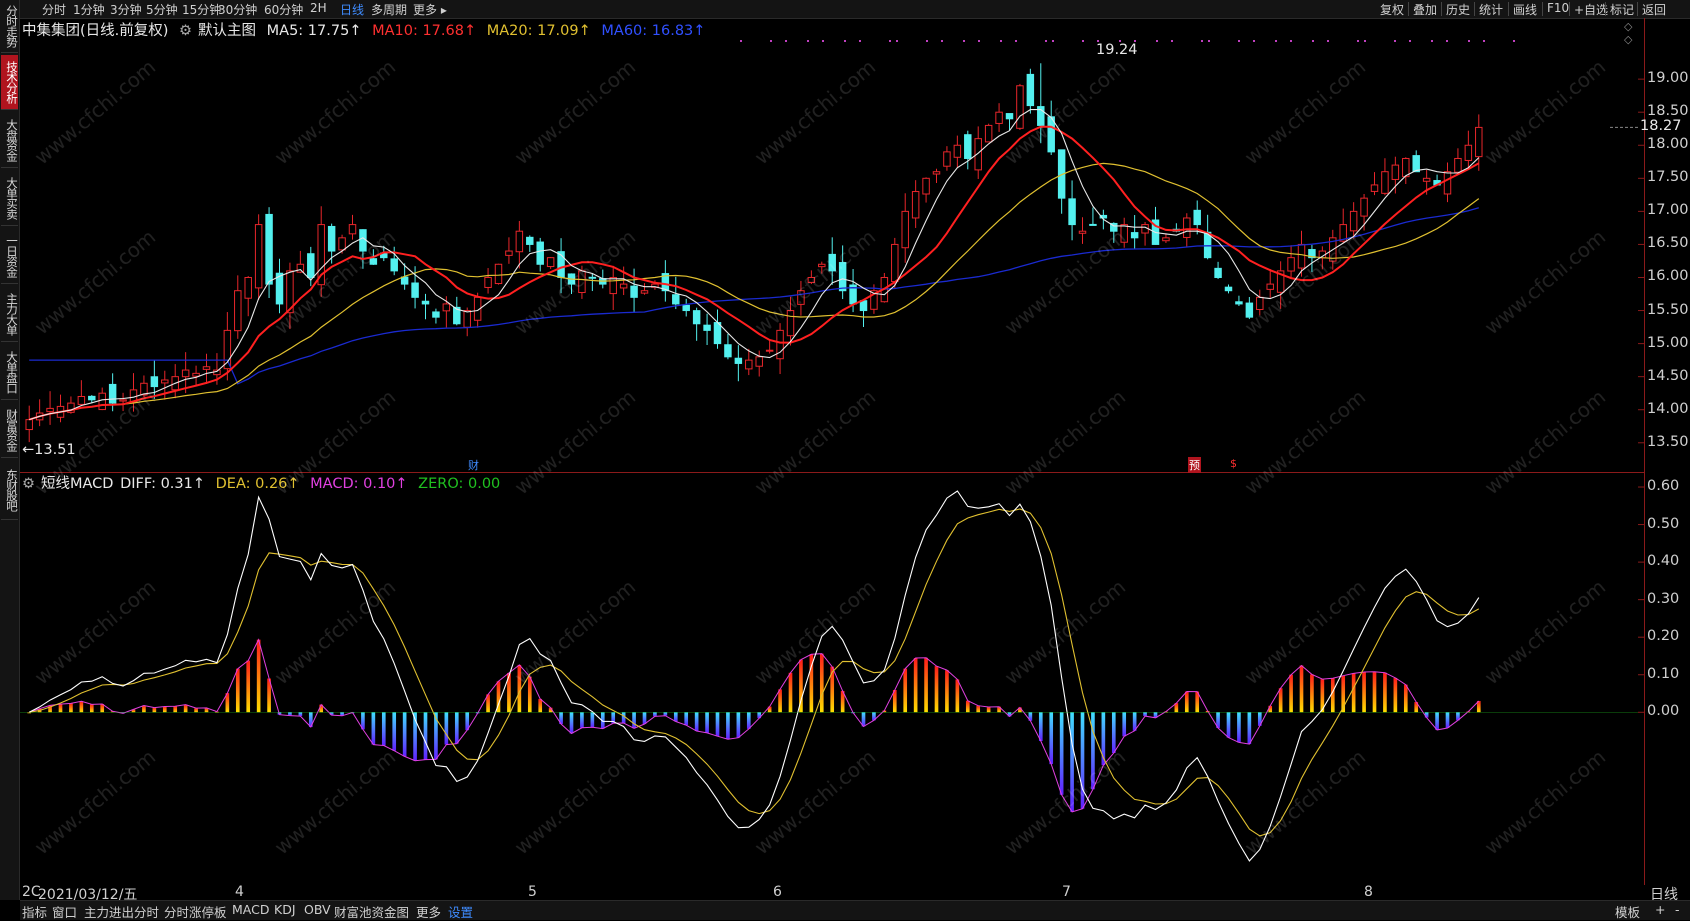 This screenshot has height=921, width=1690. I want to click on tool-6: +自选, so click(1591, 9).